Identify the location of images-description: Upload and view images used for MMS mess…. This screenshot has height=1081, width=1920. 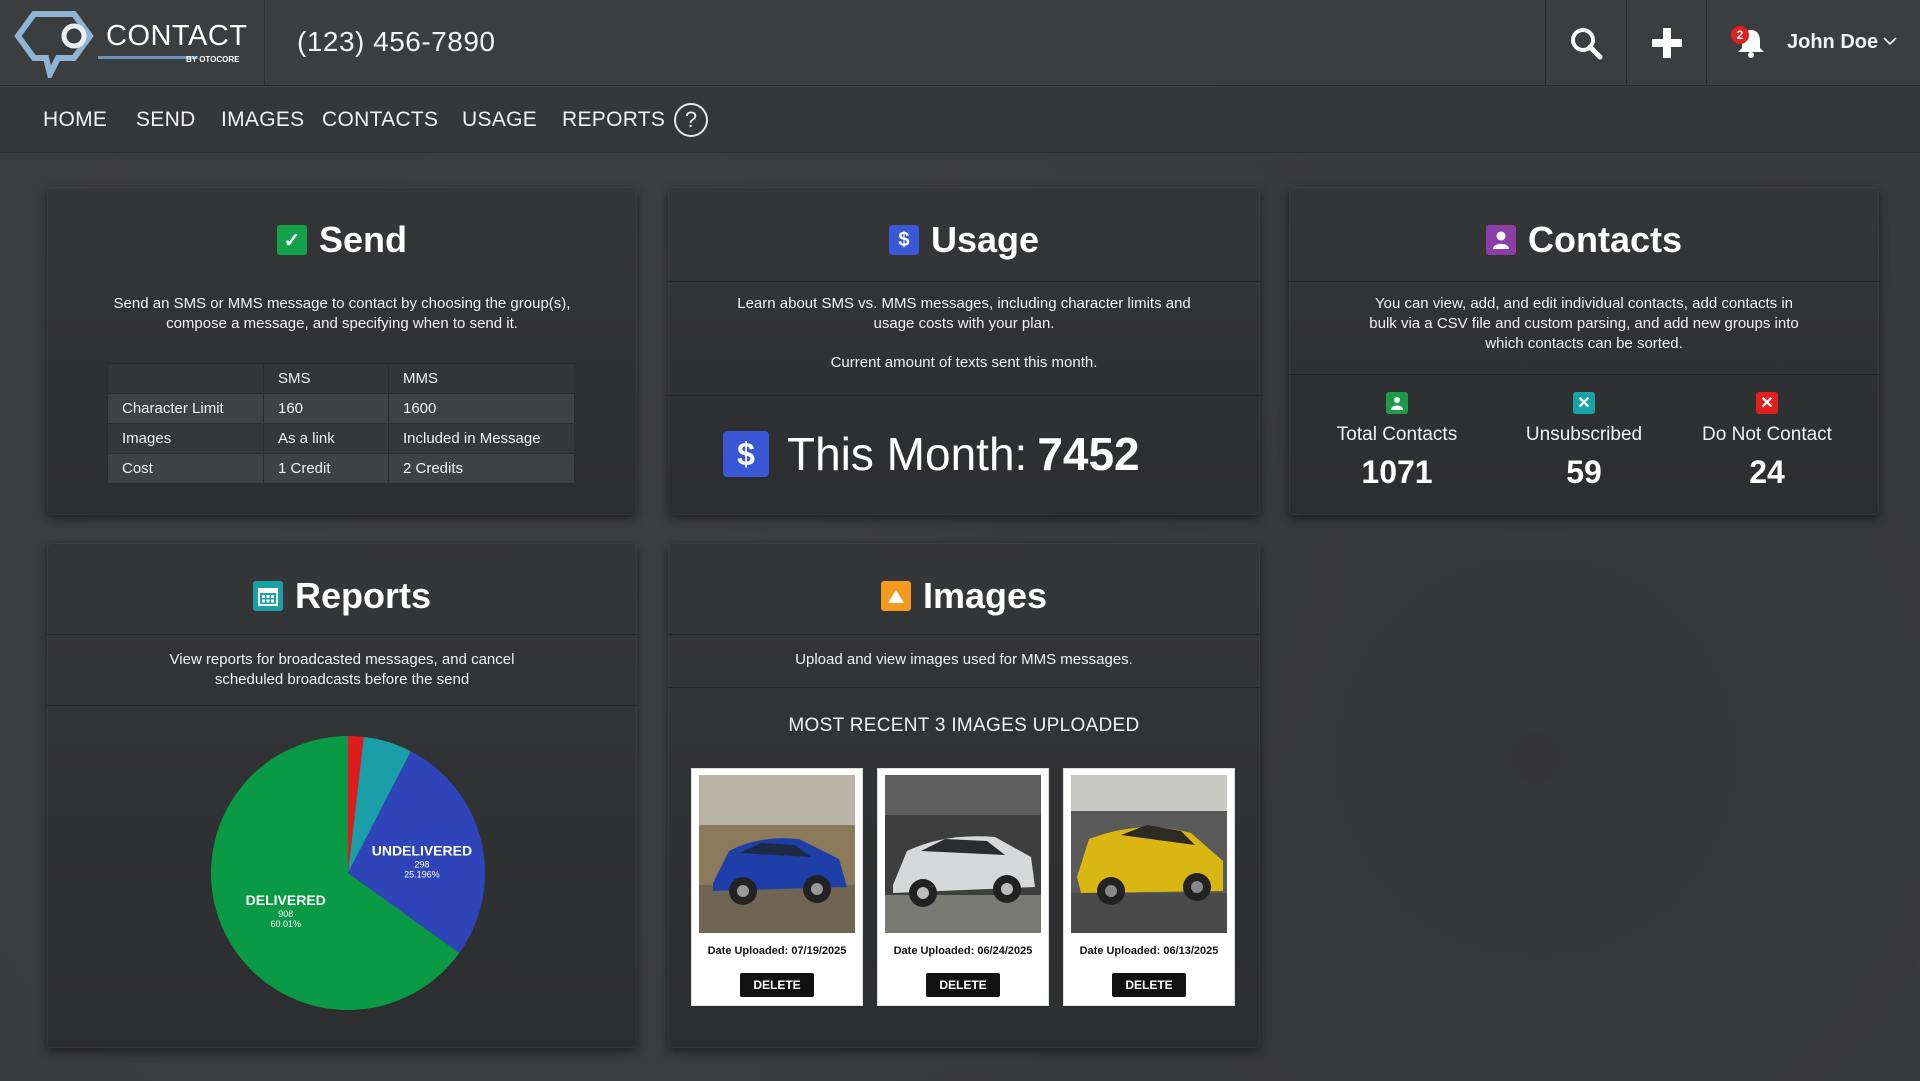
(964, 659).